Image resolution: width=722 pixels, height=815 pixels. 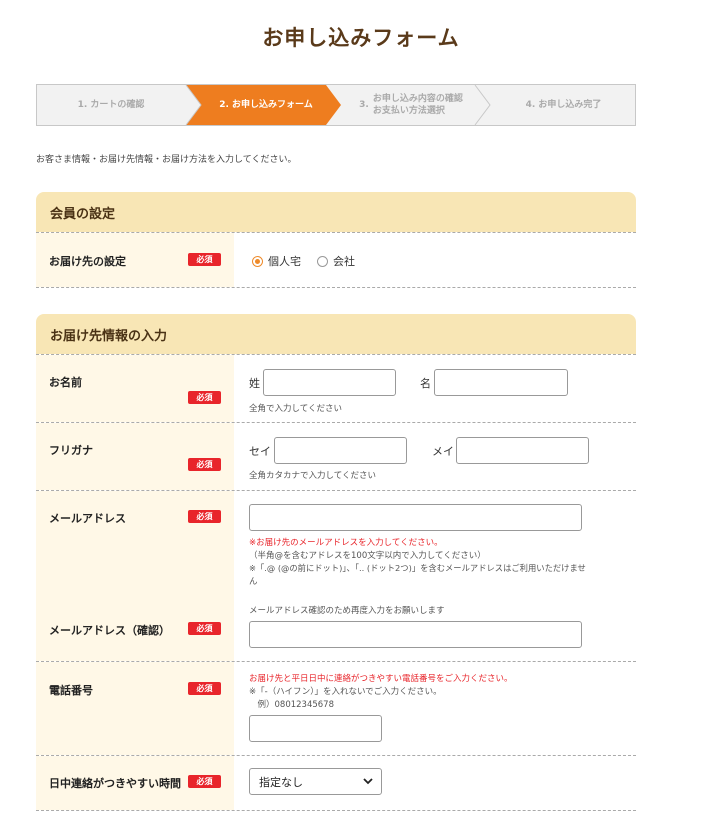 I want to click on name-note: 全角で入力してください, so click(x=295, y=409).